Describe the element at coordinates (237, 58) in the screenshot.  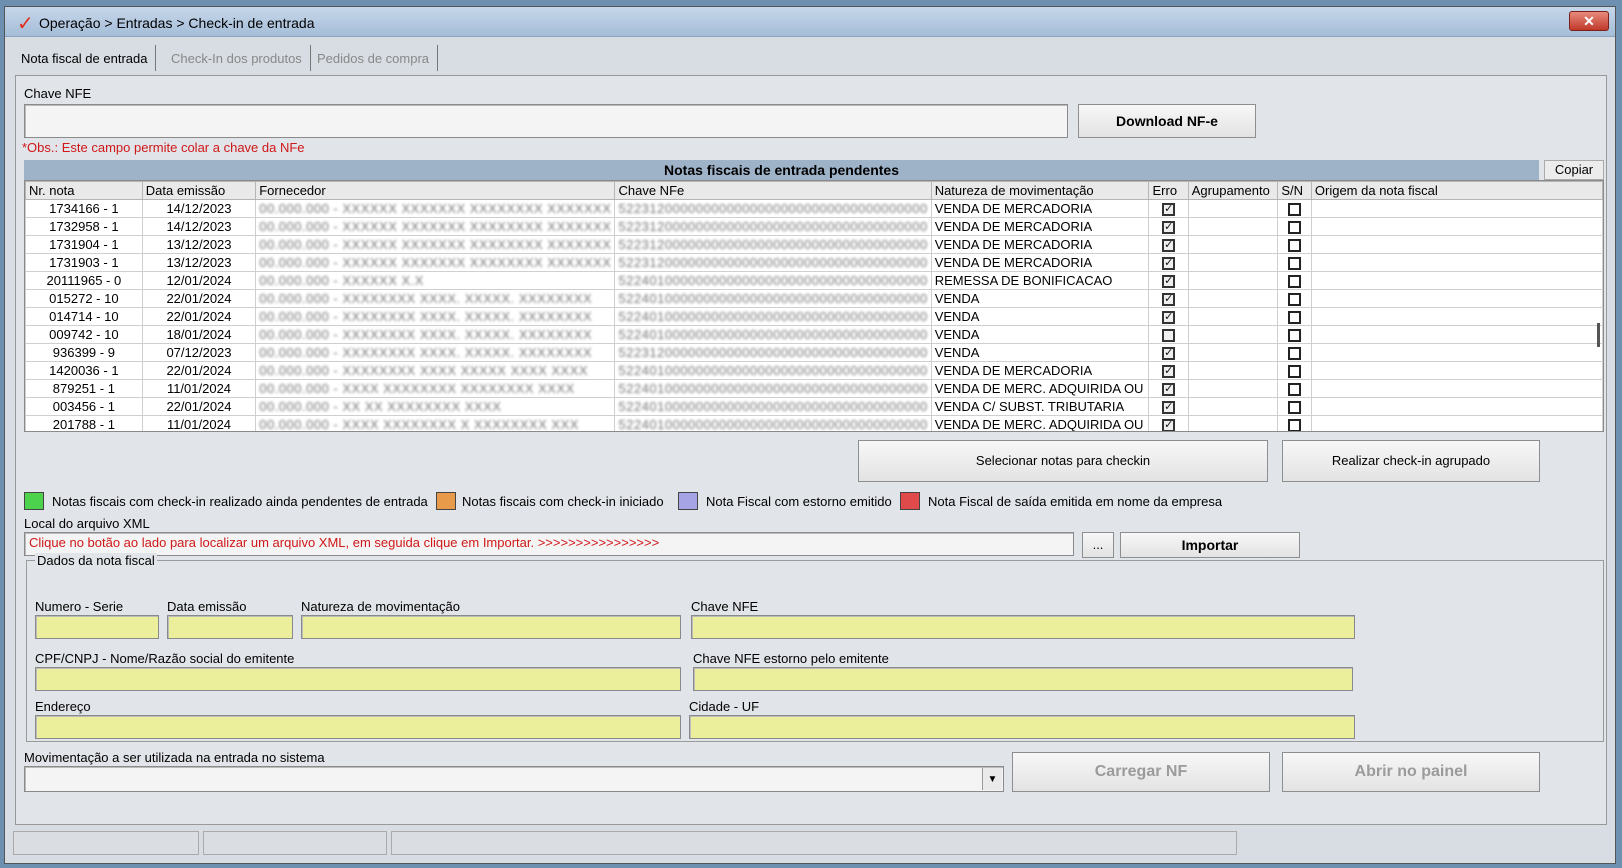
I see `tab-check-in-produtos: Check-In dos produtos` at that location.